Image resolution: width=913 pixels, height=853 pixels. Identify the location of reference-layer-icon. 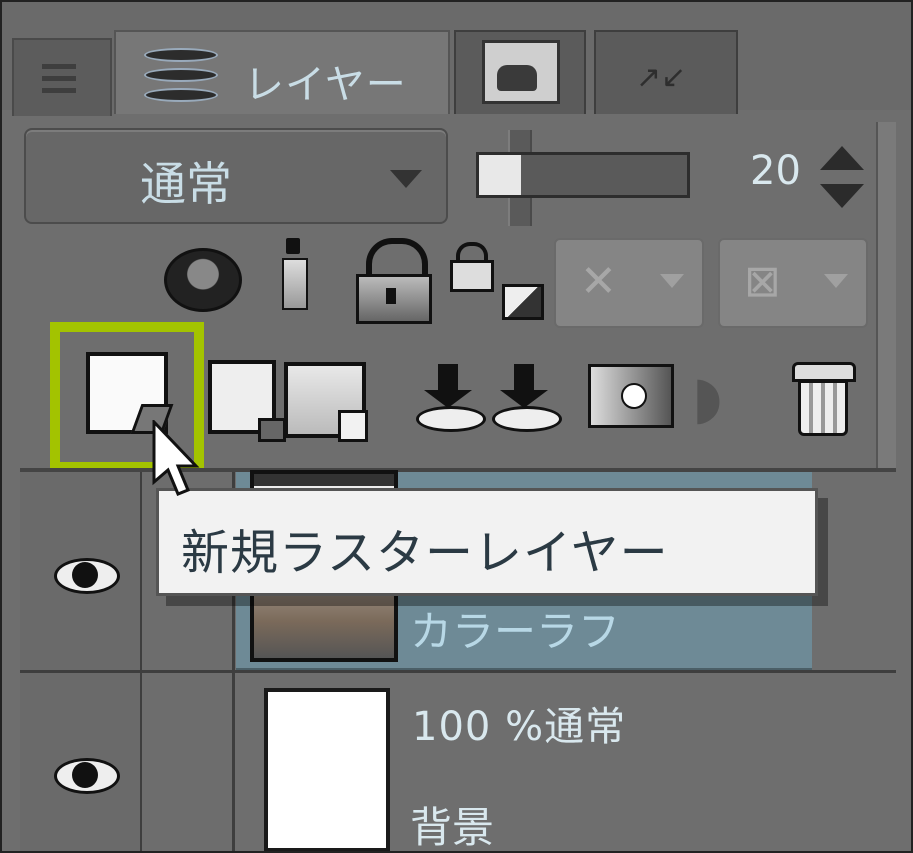
(293, 274).